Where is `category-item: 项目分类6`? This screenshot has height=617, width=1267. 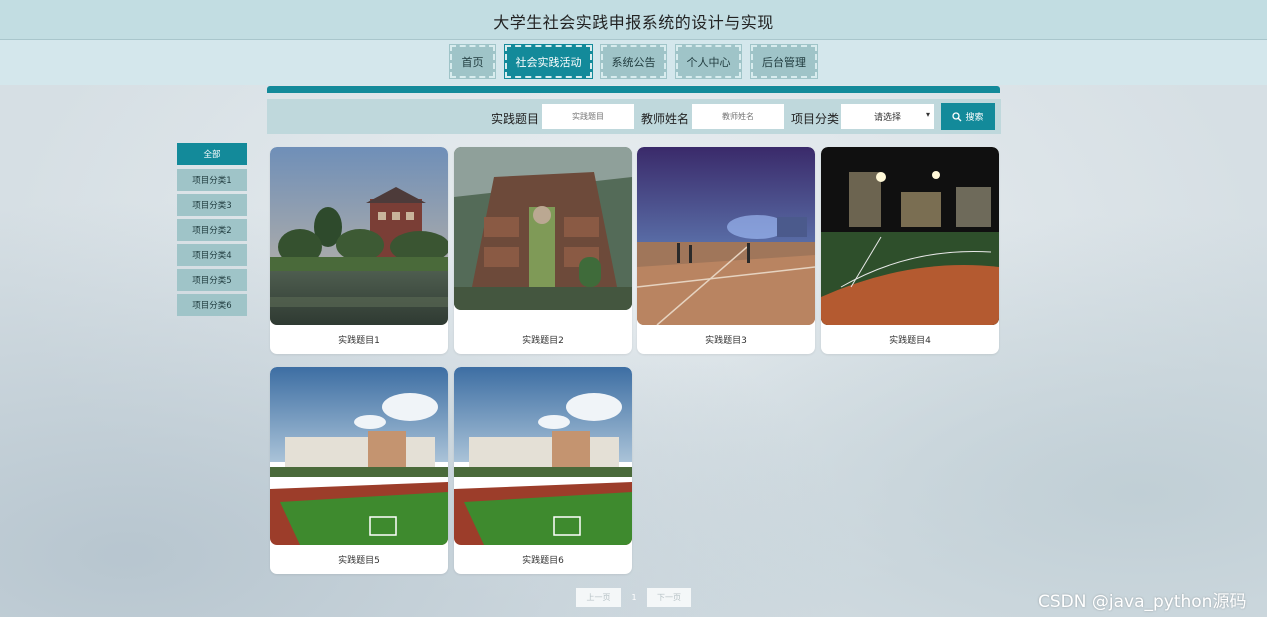
category-item: 项目分类6 is located at coordinates (212, 305).